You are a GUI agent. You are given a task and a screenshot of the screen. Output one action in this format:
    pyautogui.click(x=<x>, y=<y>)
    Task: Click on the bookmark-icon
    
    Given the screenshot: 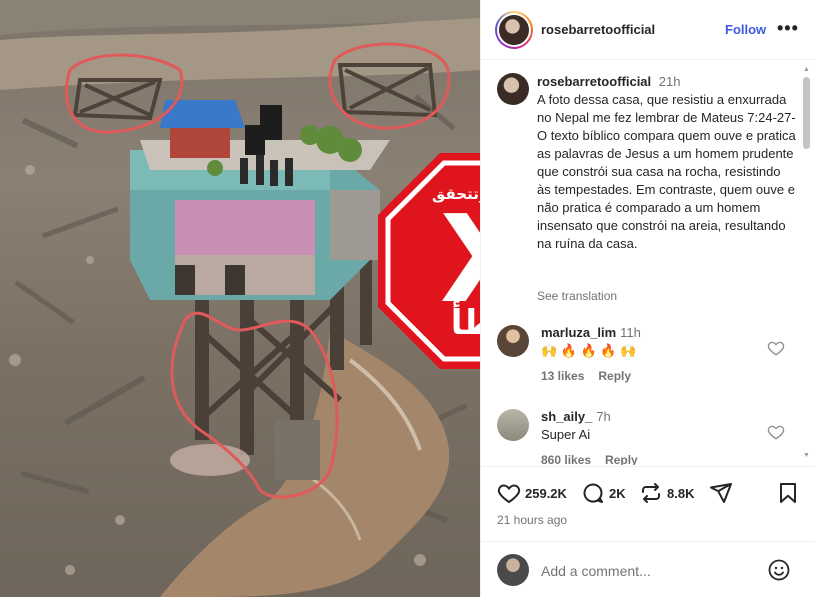 What is the action you would take?
    pyautogui.click(x=788, y=493)
    